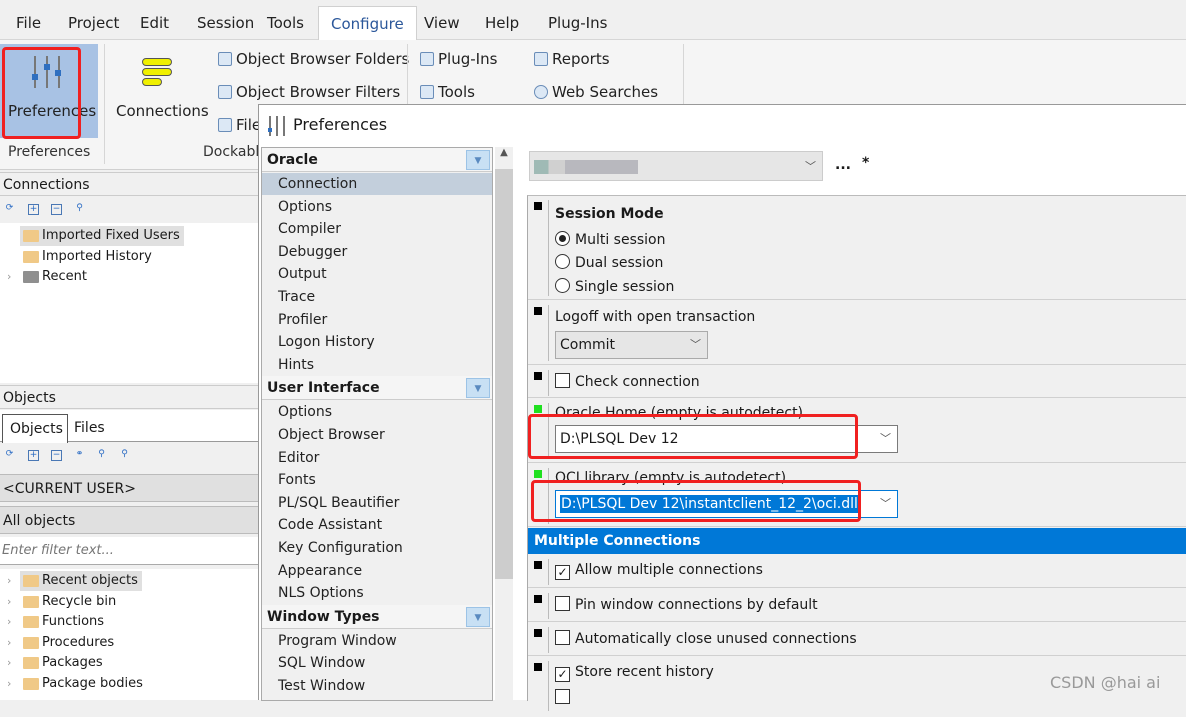 Image resolution: width=1186 pixels, height=717 pixels. Describe the element at coordinates (61, 602) in the screenshot. I see `tree-item: › Recycle bin` at that location.